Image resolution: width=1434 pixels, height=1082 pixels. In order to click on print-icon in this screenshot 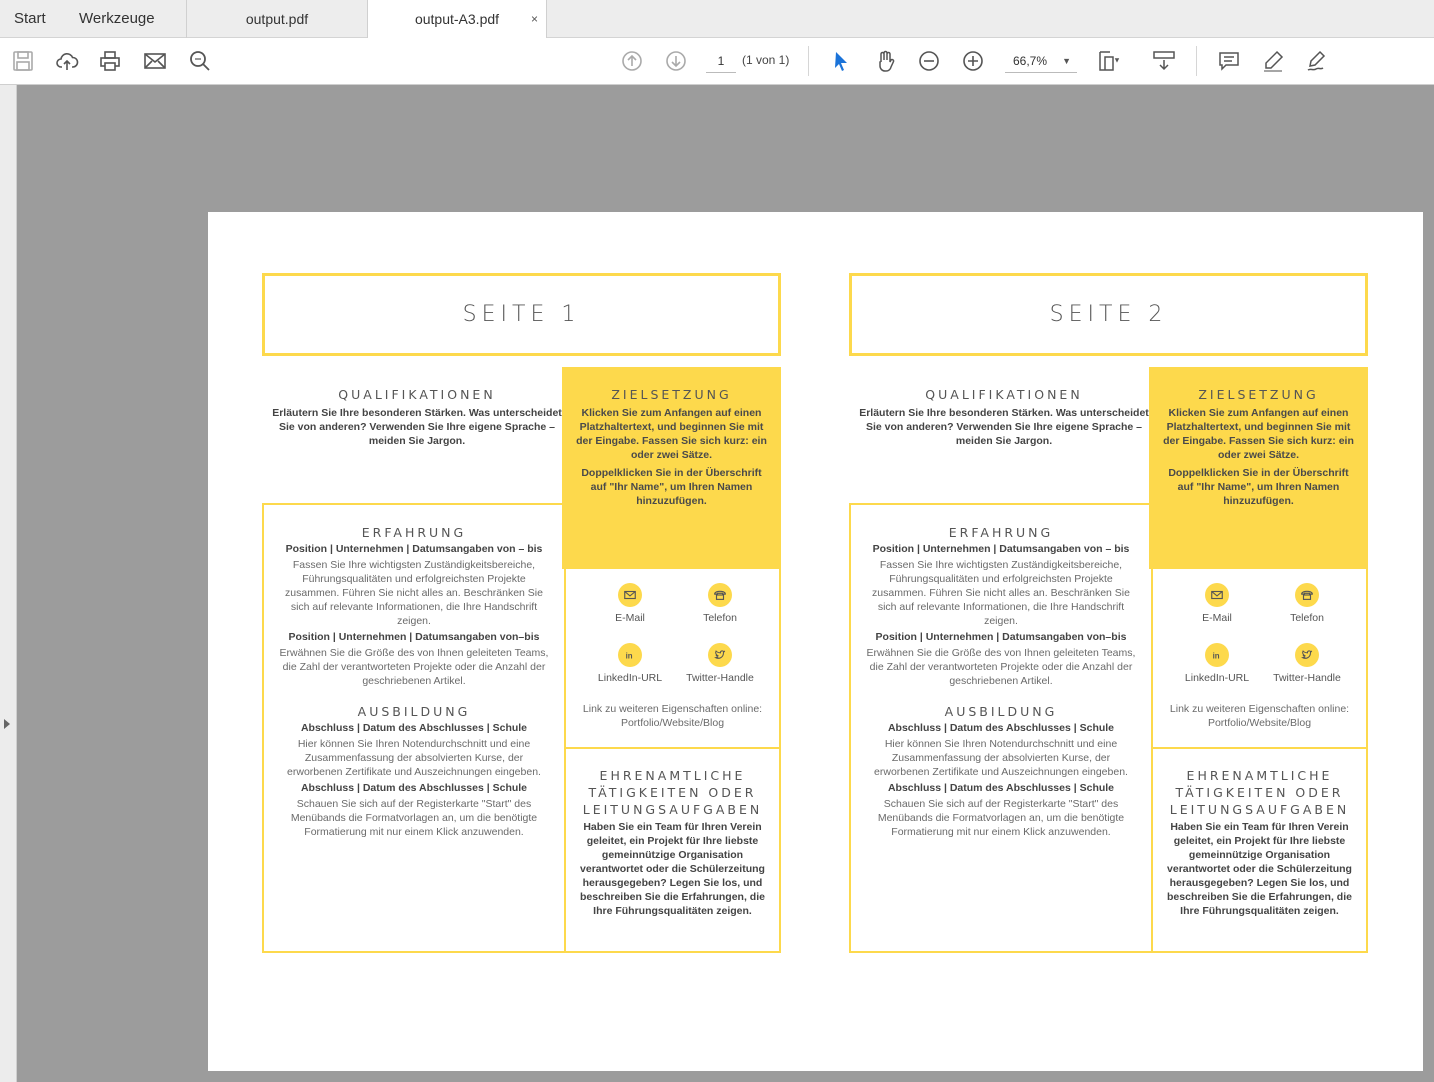, I will do `click(110, 61)`.